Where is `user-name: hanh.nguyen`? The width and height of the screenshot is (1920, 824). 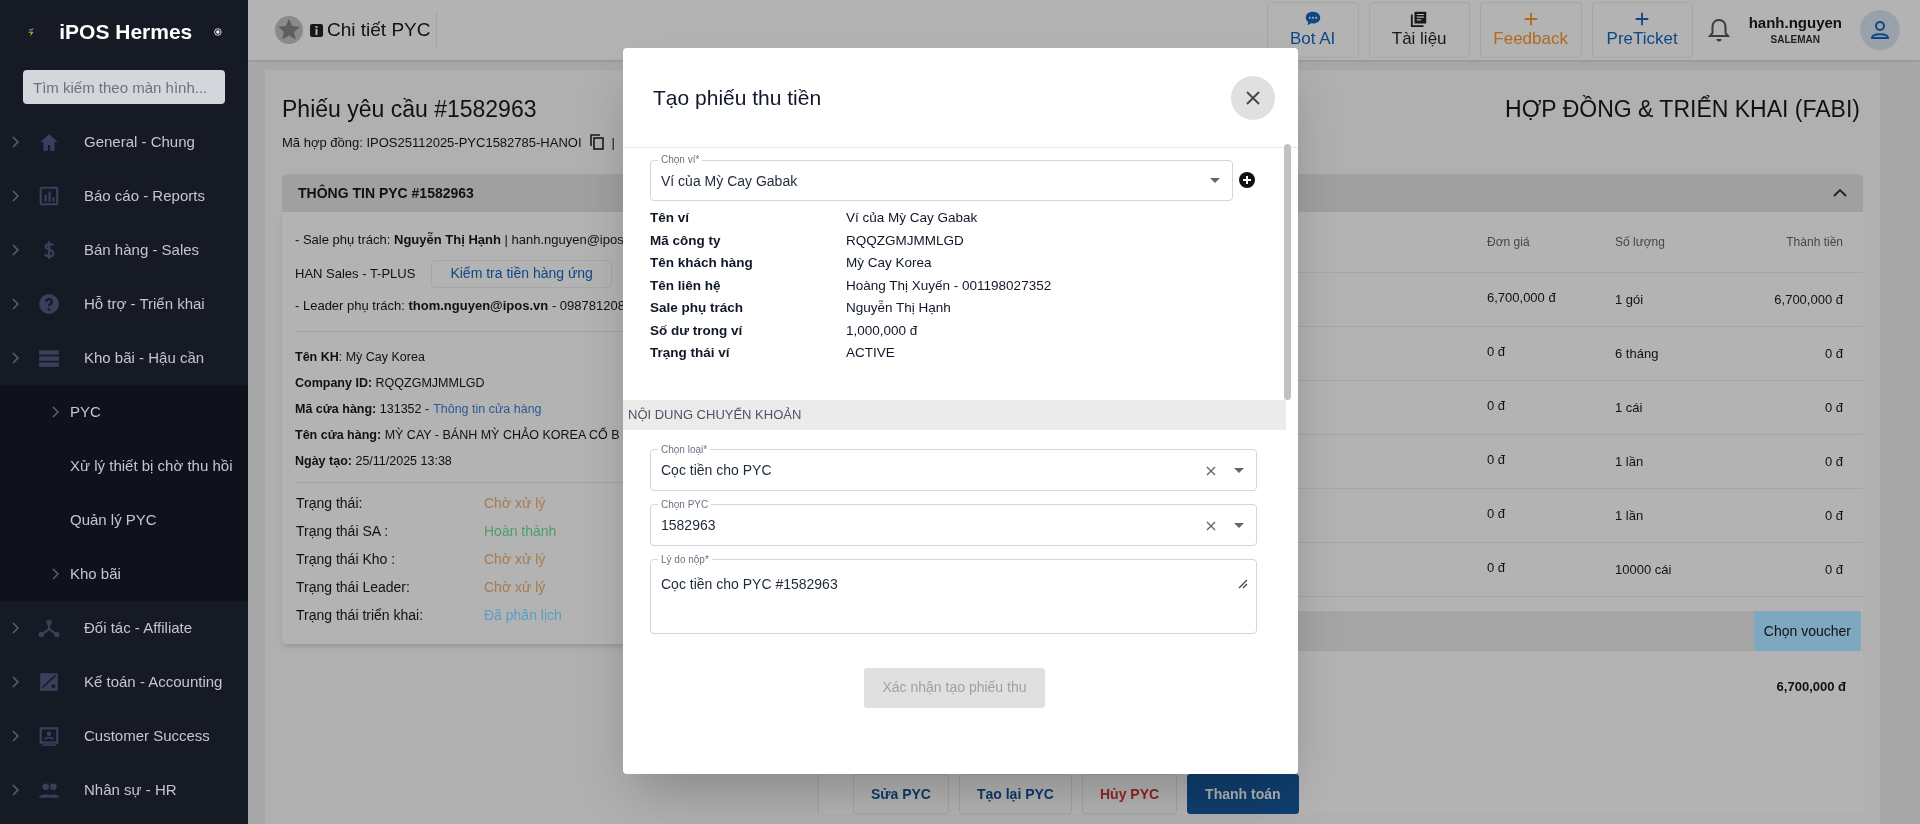
user-name: hanh.nguyen is located at coordinates (1795, 22).